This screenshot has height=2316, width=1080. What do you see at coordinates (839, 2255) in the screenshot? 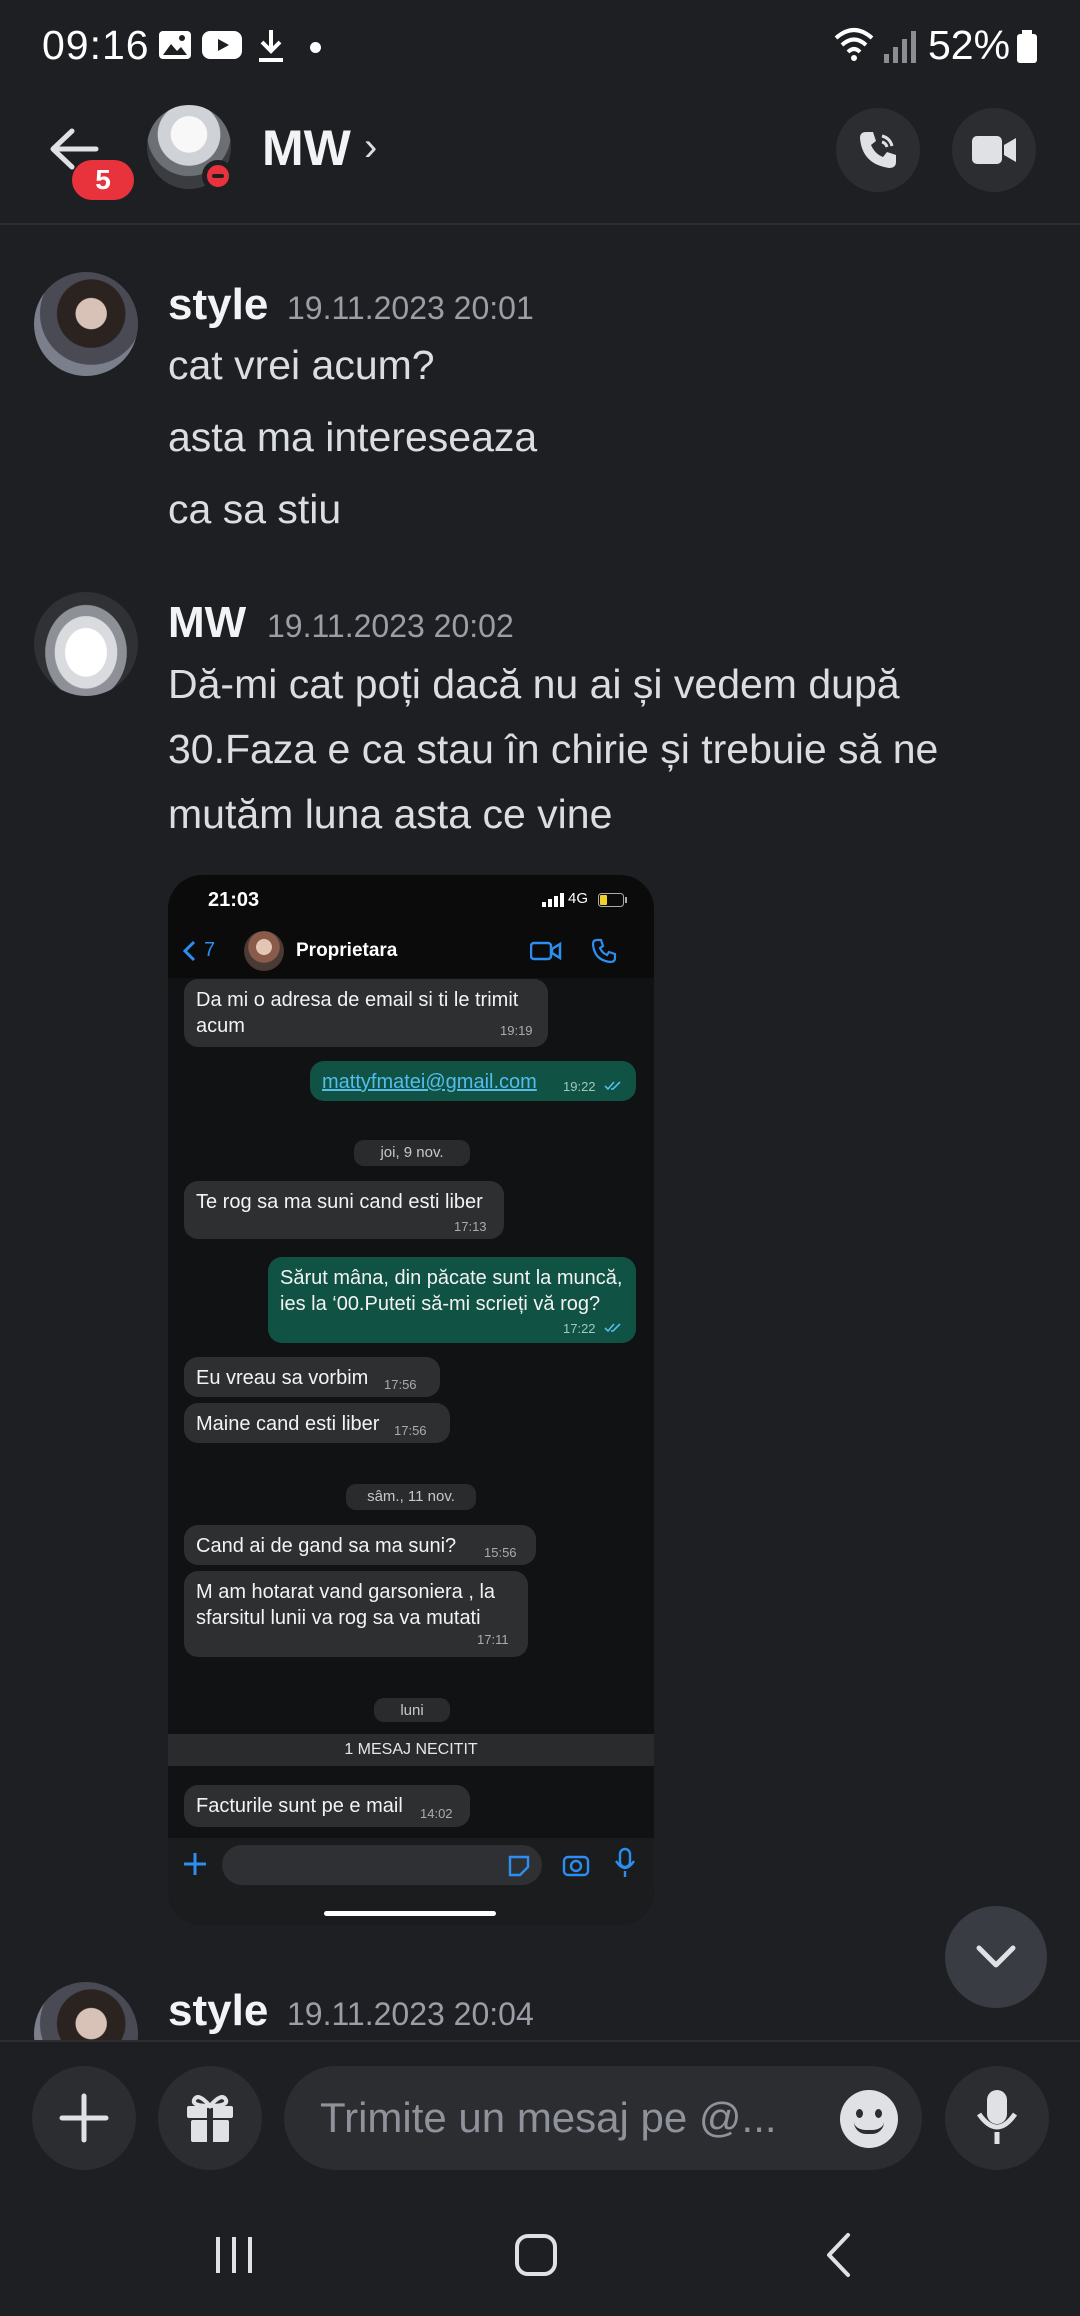
I see `back-icon` at bounding box center [839, 2255].